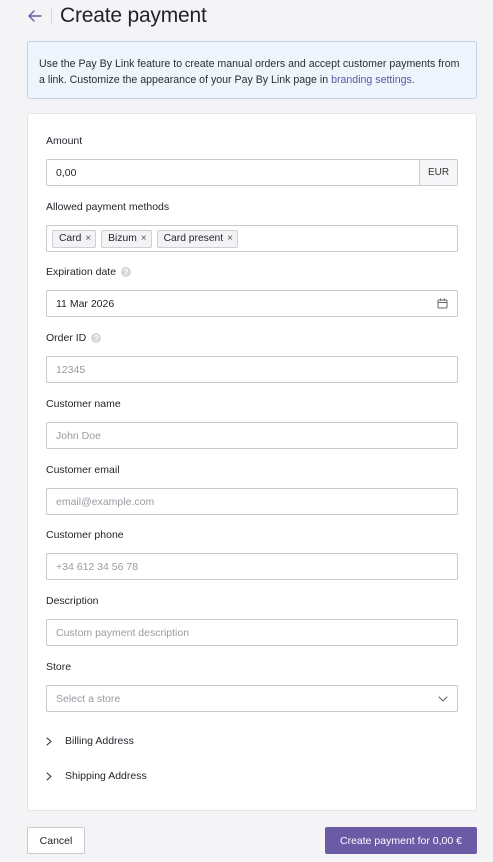 This screenshot has width=493, height=862. I want to click on payment-methods-label: Allowed payment methods, so click(108, 207).